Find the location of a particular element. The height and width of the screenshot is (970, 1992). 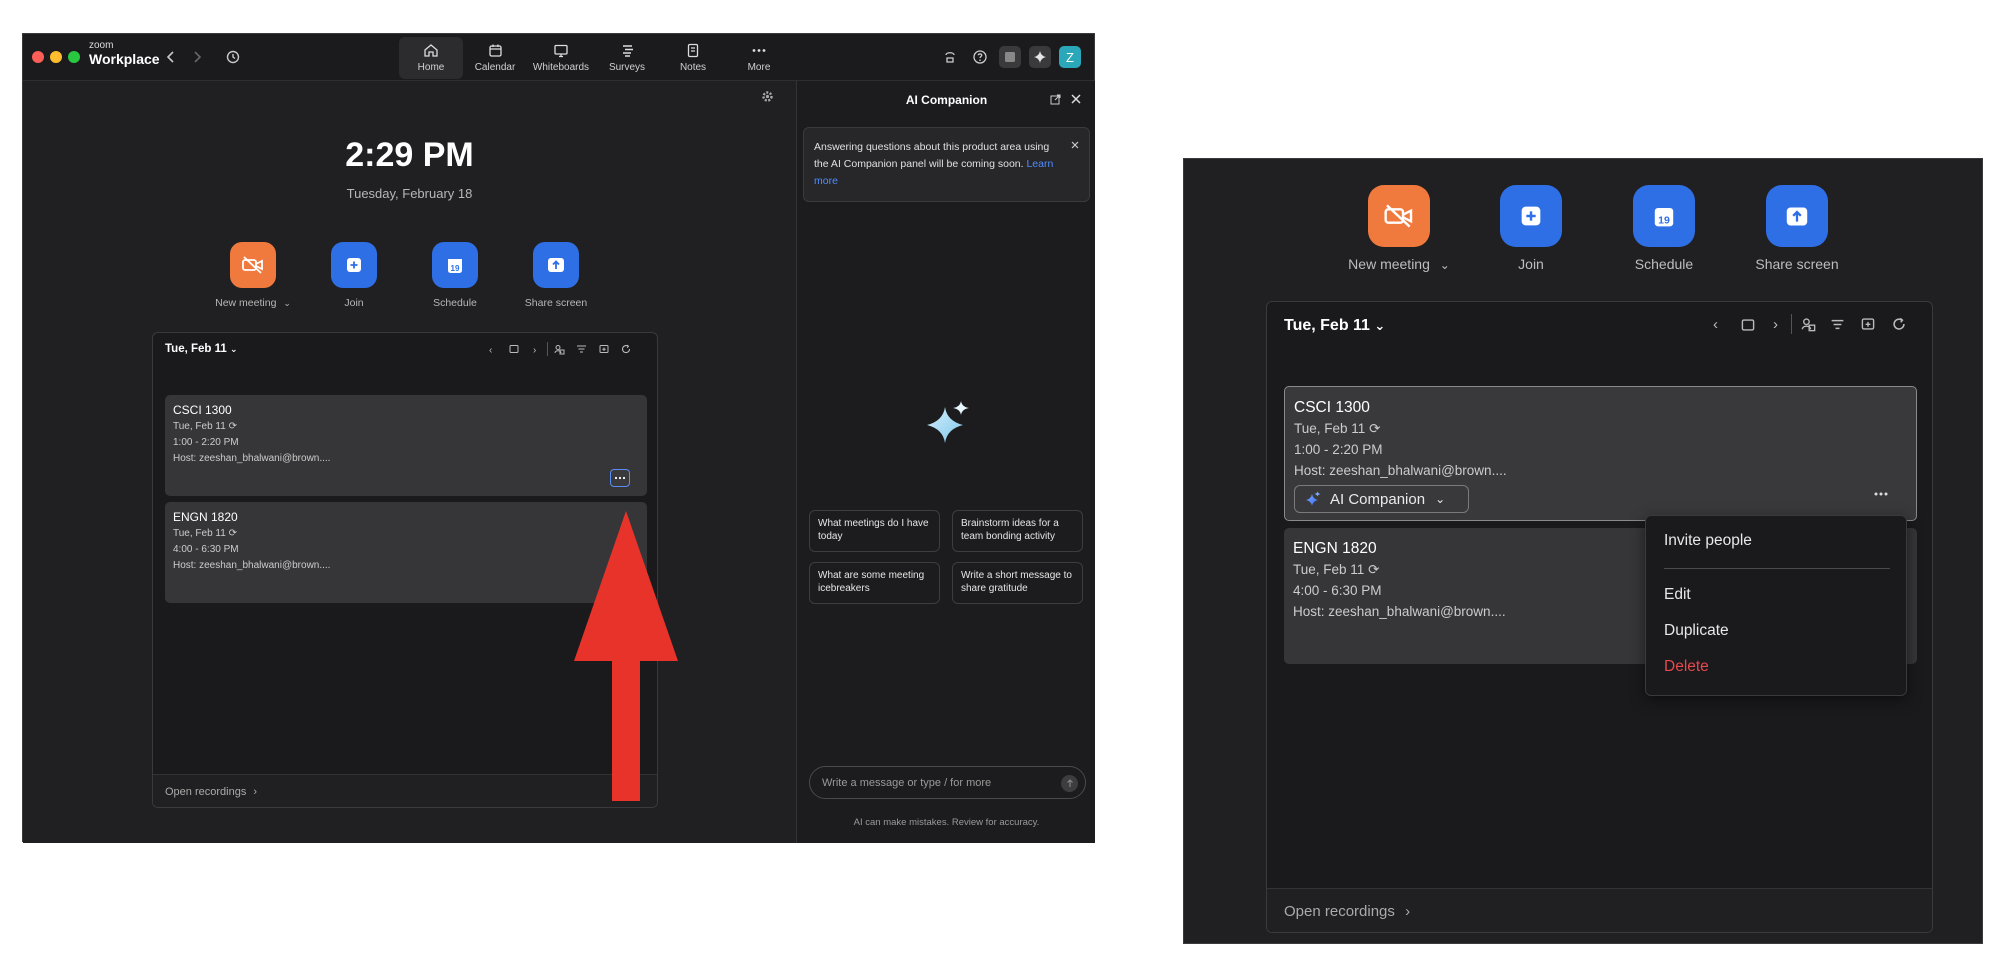

suggestion-chip: What are some meeting icebreakers is located at coordinates (874, 583).